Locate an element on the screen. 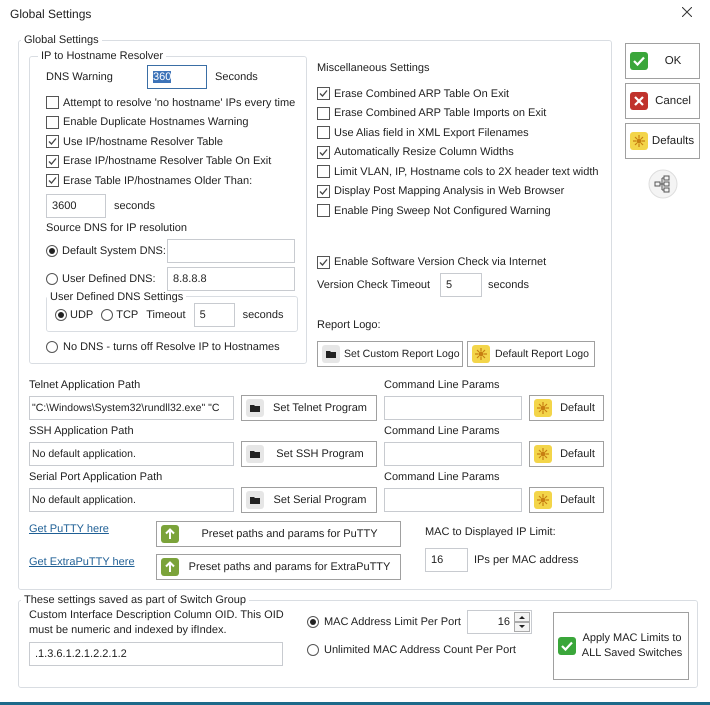 This screenshot has height=705, width=710. field-value: 360 is located at coordinates (162, 77).